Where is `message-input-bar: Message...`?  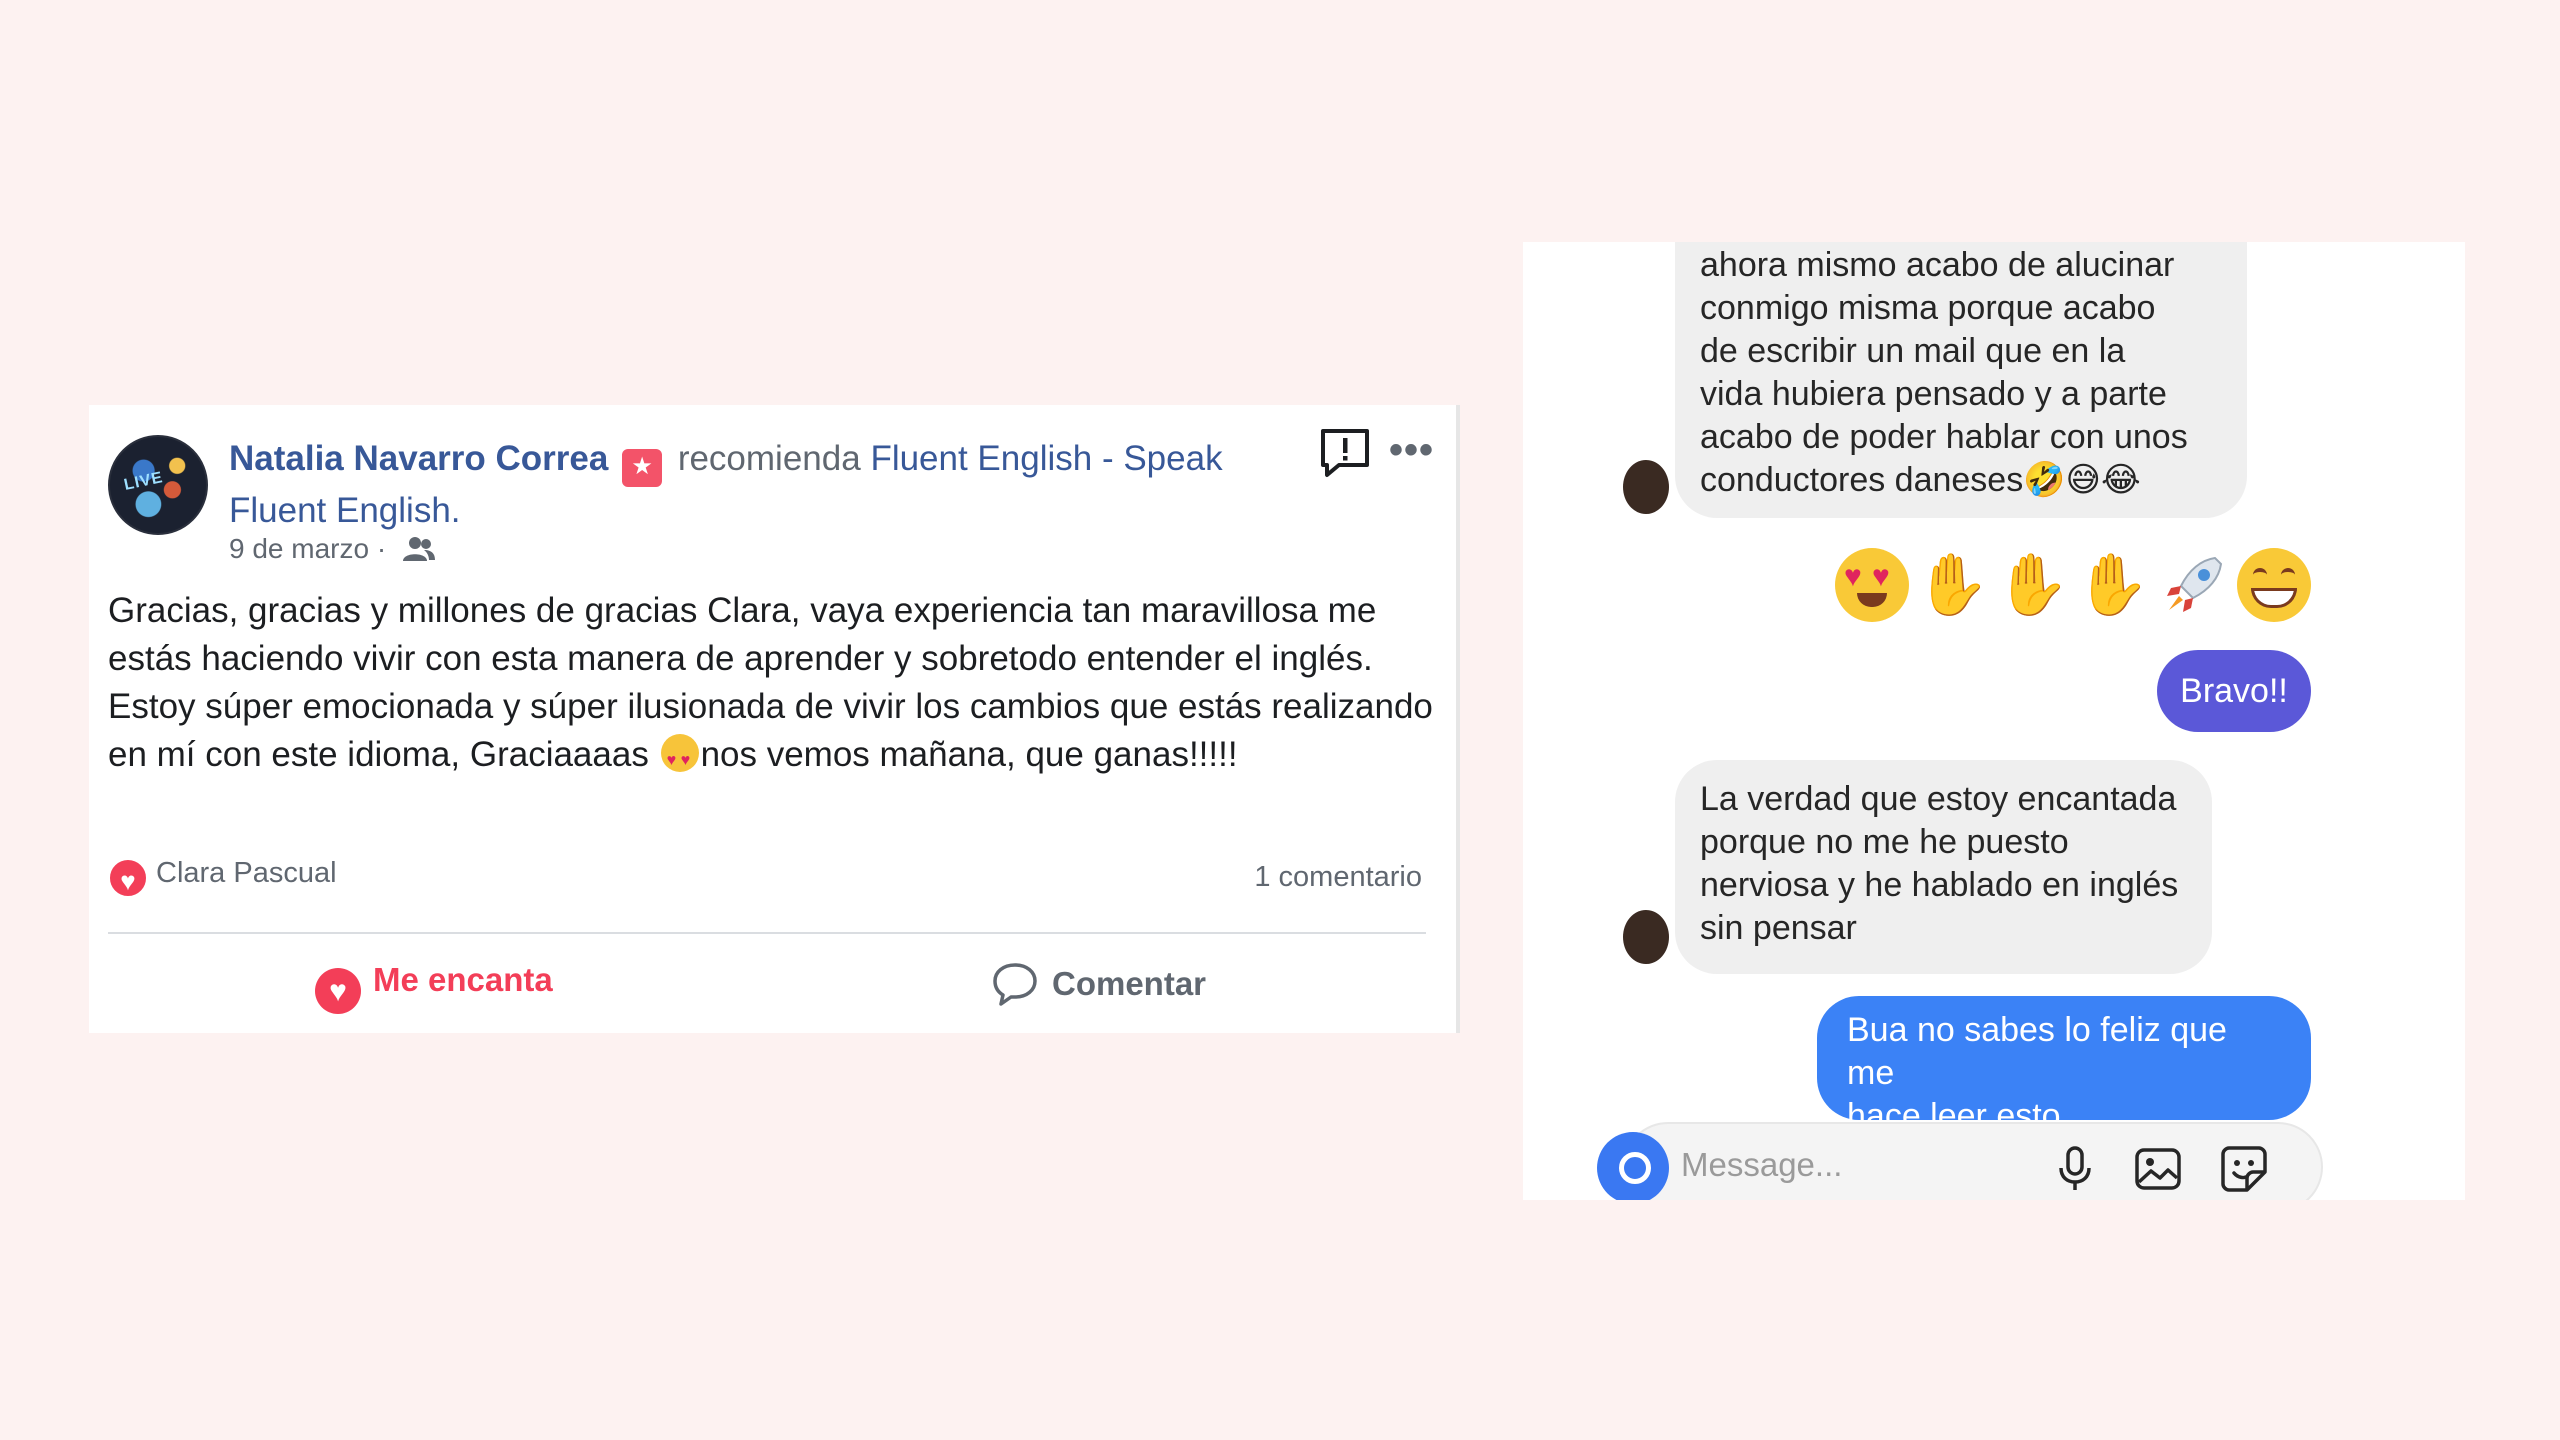 message-input-bar: Message... is located at coordinates (1960, 1161).